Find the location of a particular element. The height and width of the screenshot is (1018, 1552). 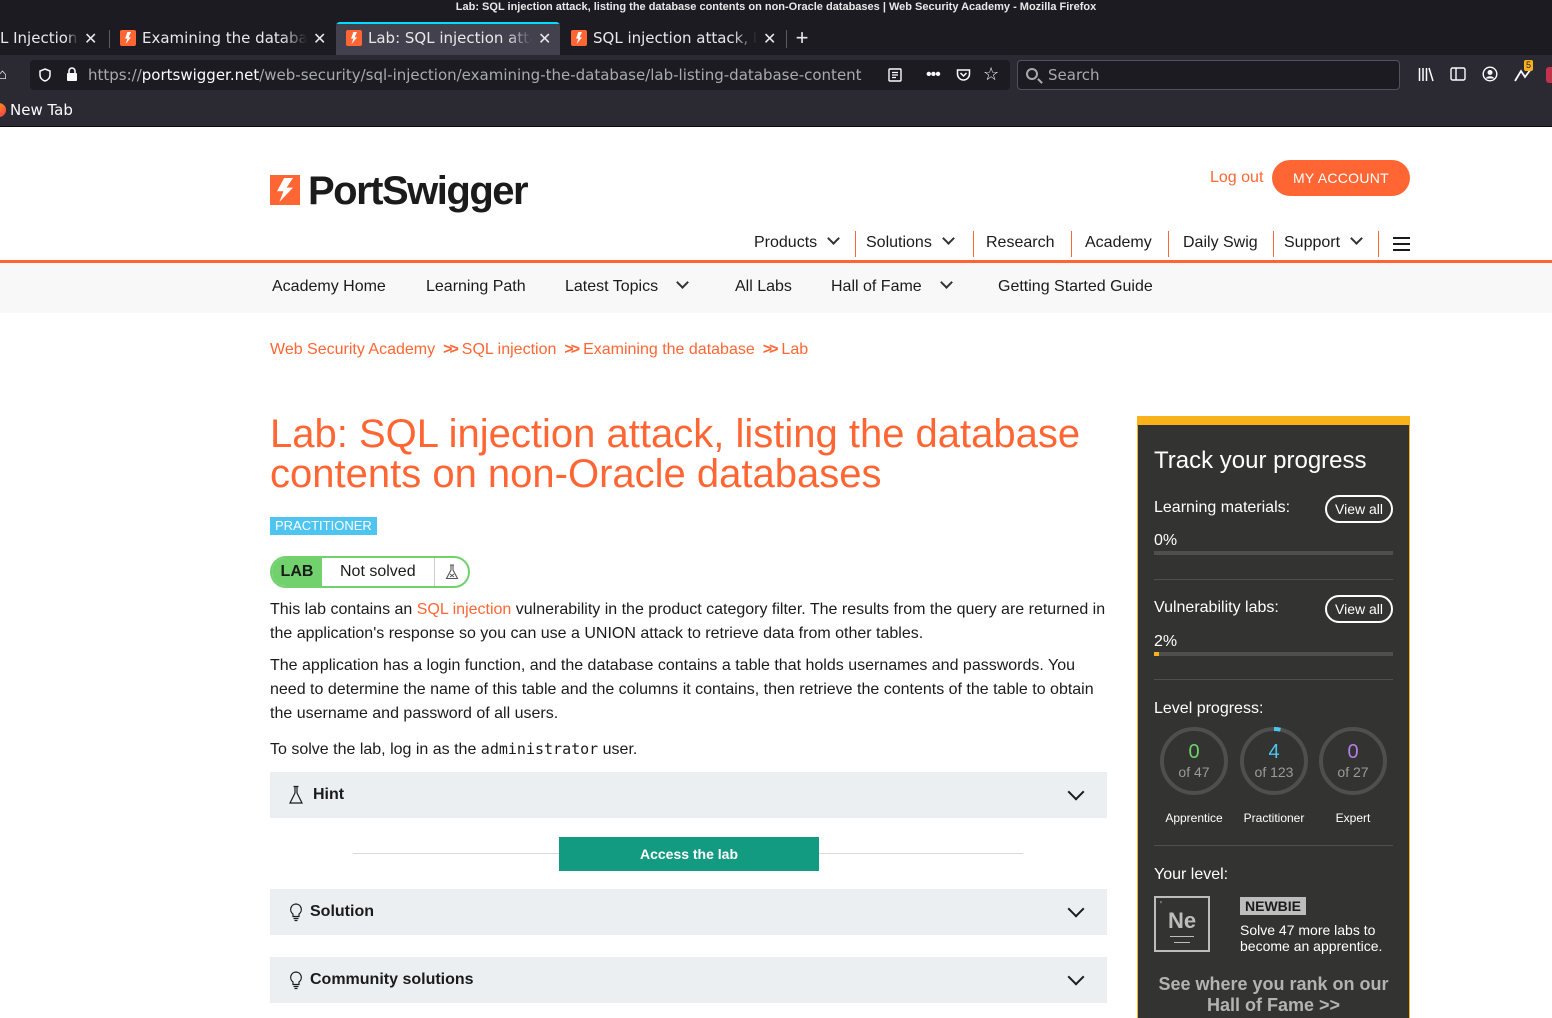

level-badge: PRACTITIONER is located at coordinates (323, 526).